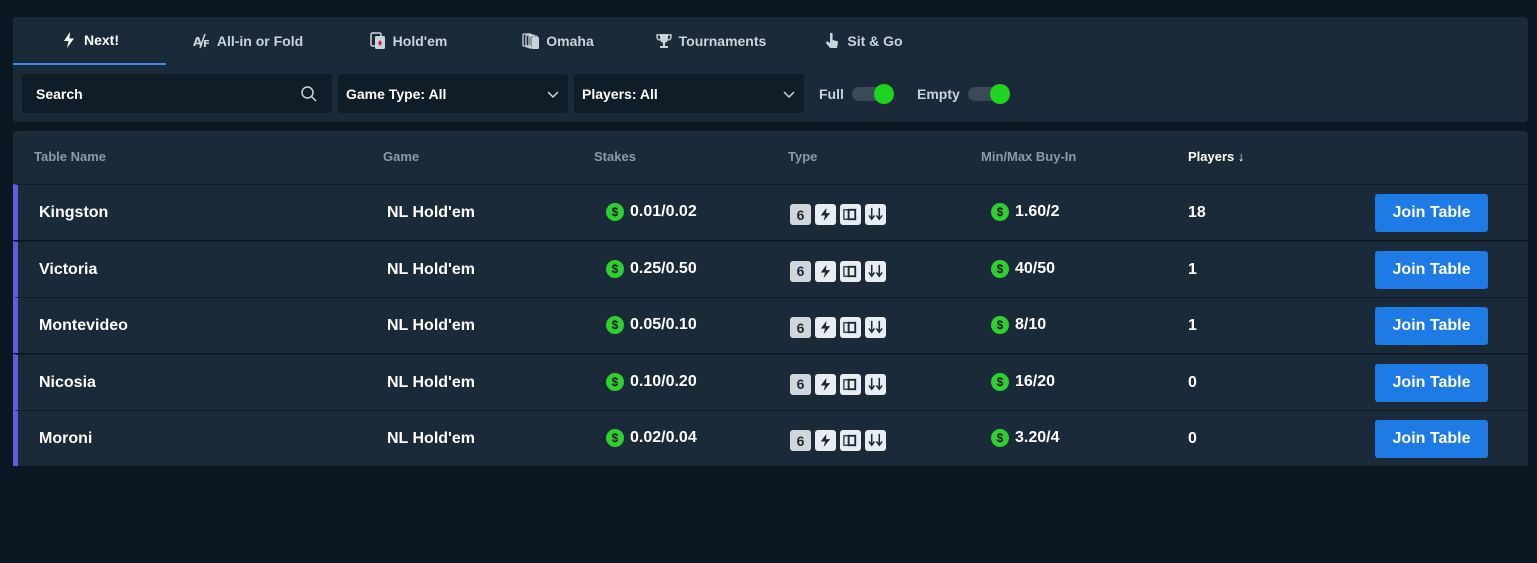  I want to click on stakes-value: 0.25/0.50, so click(663, 268).